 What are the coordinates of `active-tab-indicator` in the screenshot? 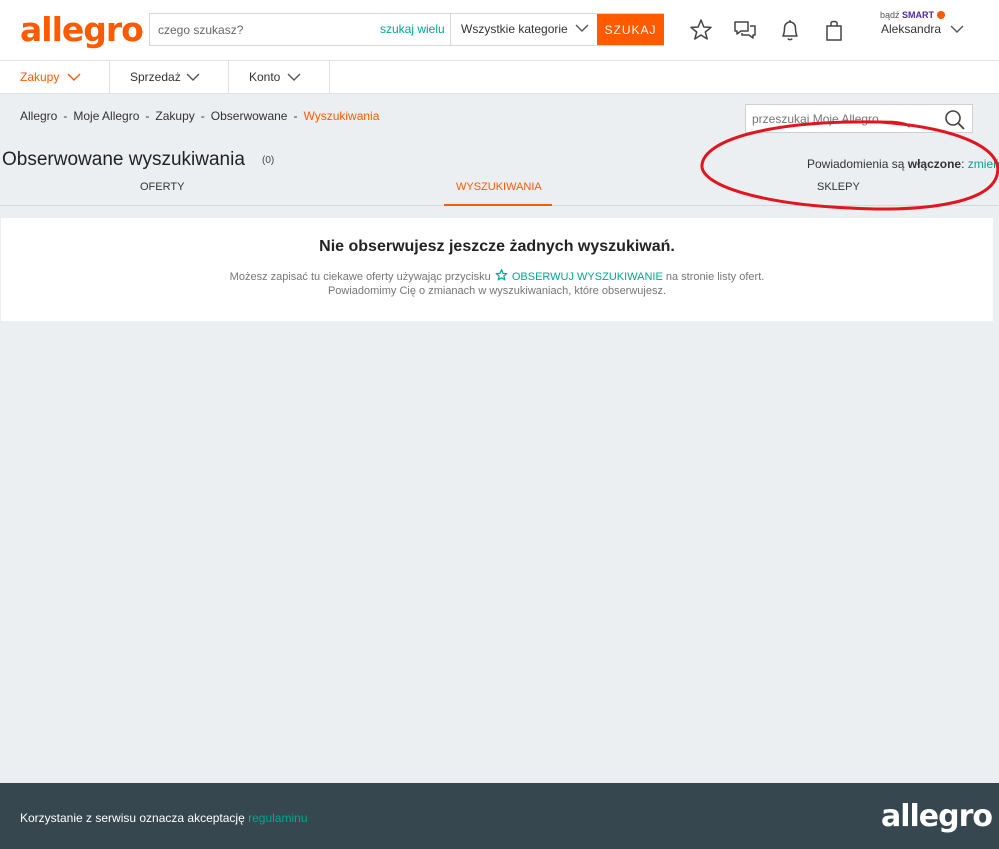 It's located at (498, 205).